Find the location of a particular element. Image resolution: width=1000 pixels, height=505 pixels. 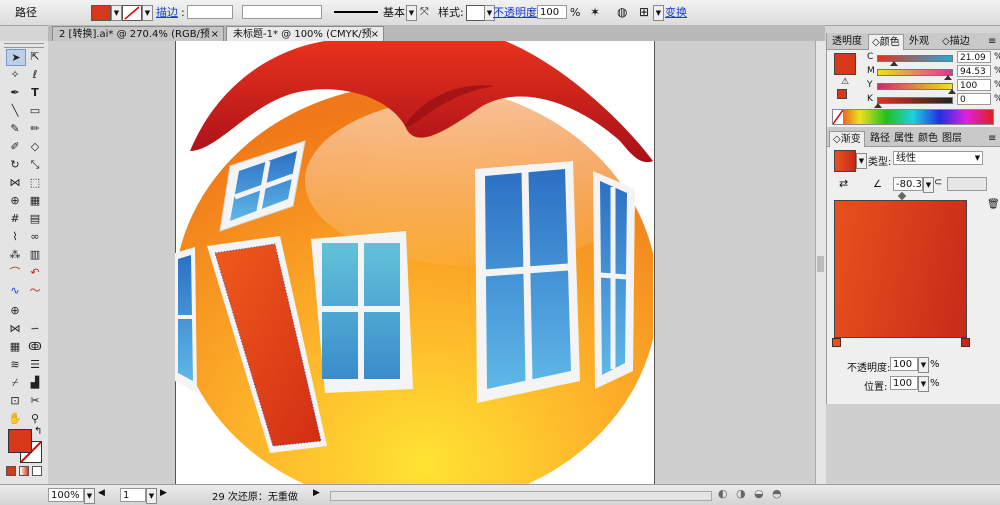

horizontal-scrollbar is located at coordinates (521, 496).